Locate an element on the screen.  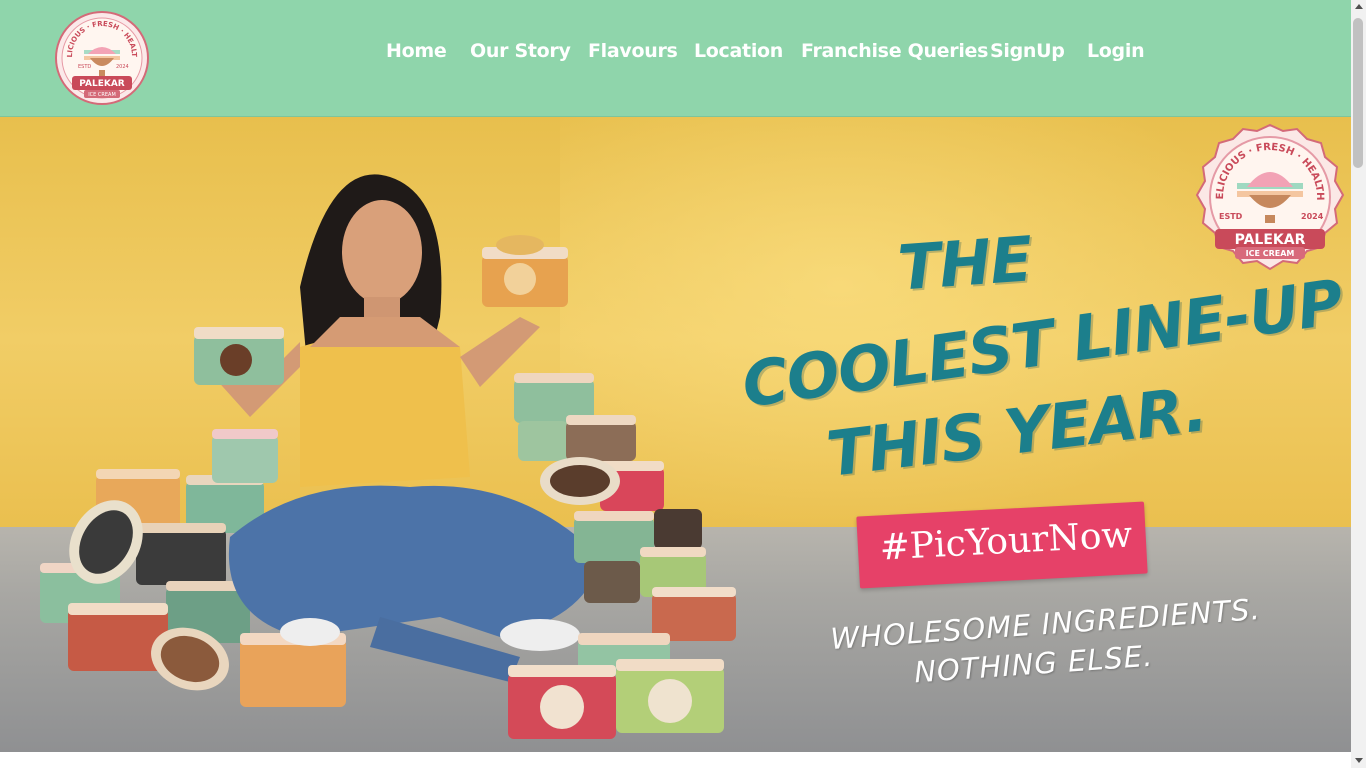
page-content-below-fold is located at coordinates (675, 760).